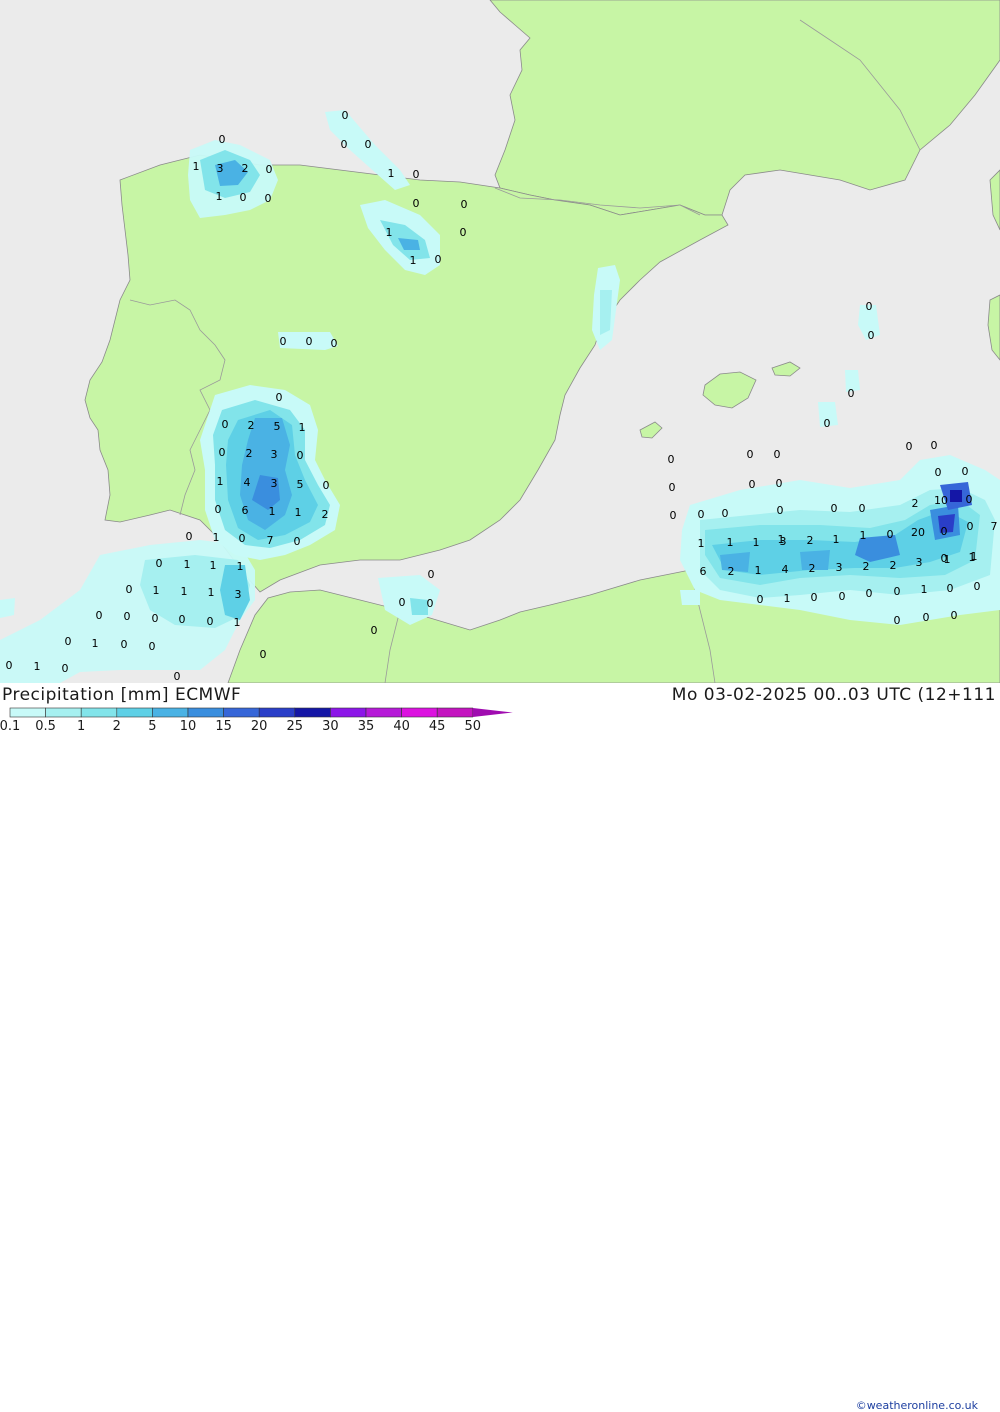 This screenshot has width=1000, height=1412. Describe the element at coordinates (259, 726) in the screenshot. I see `legend-label: 20` at that location.